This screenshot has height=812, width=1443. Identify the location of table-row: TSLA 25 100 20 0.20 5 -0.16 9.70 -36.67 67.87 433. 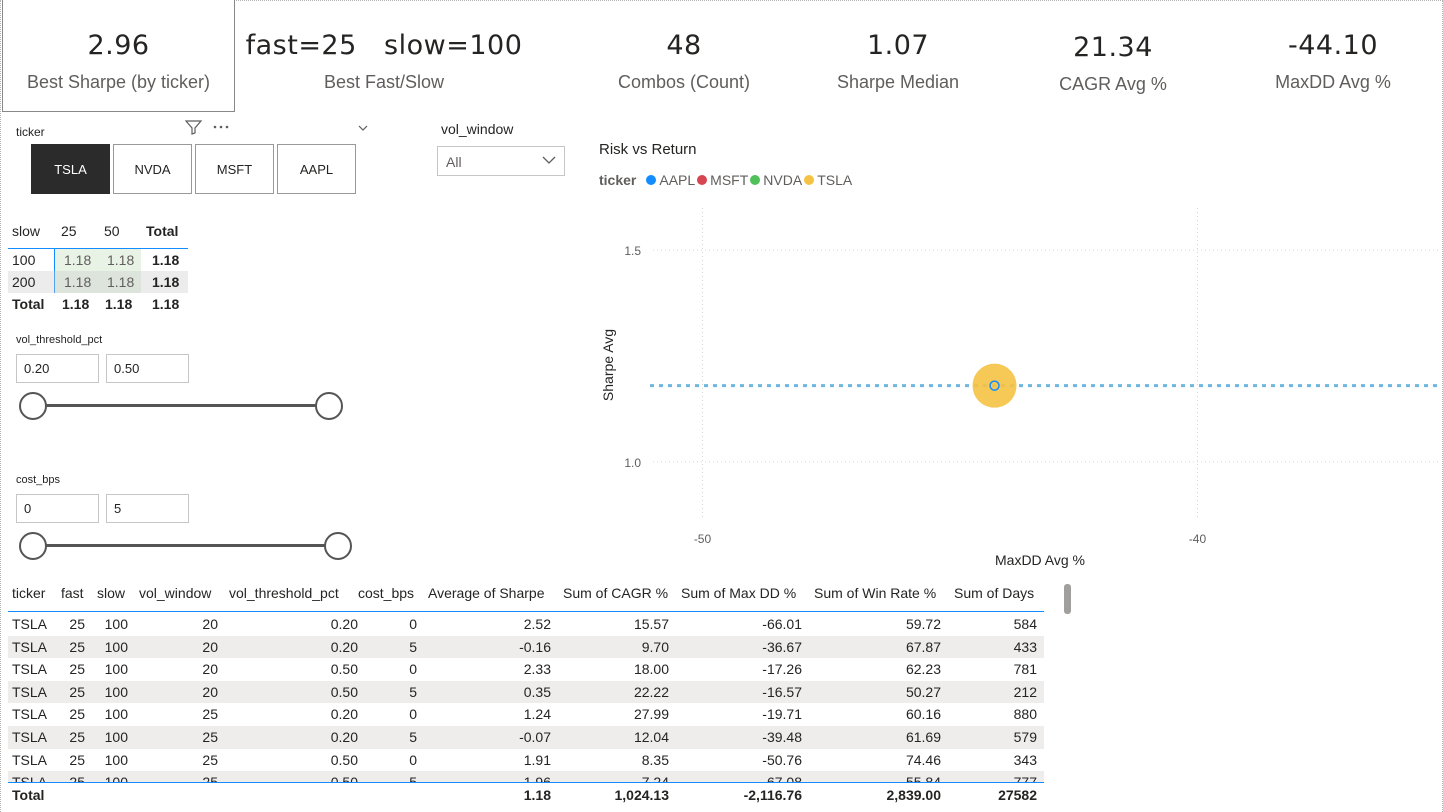
(526, 647).